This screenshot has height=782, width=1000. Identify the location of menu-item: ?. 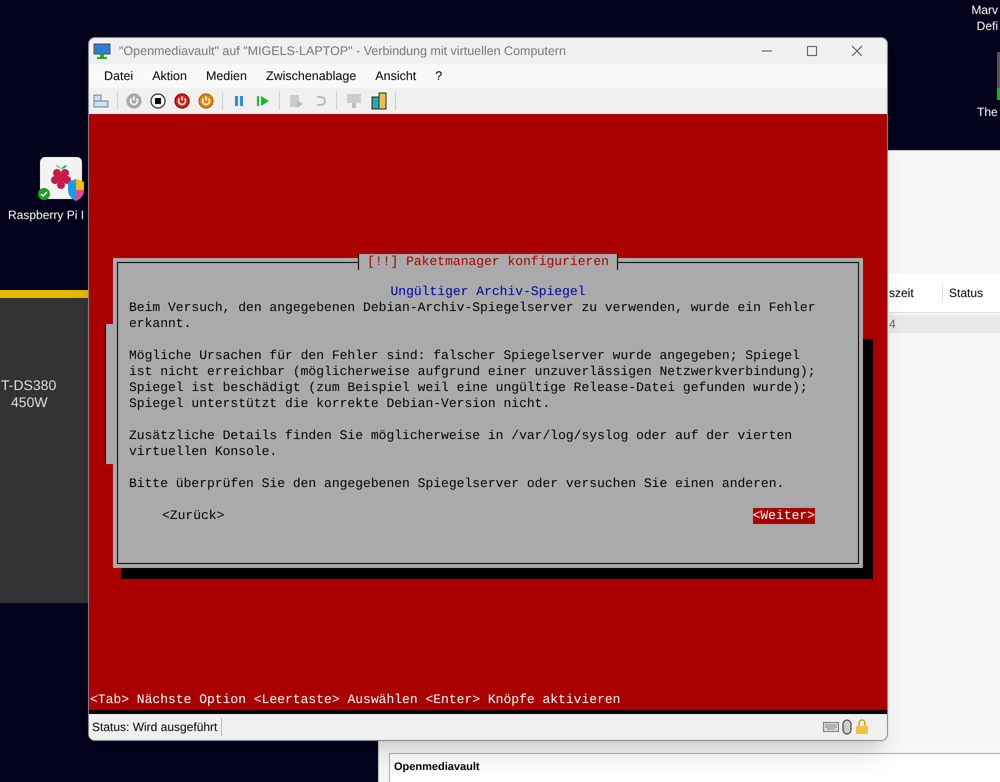
(438, 76).